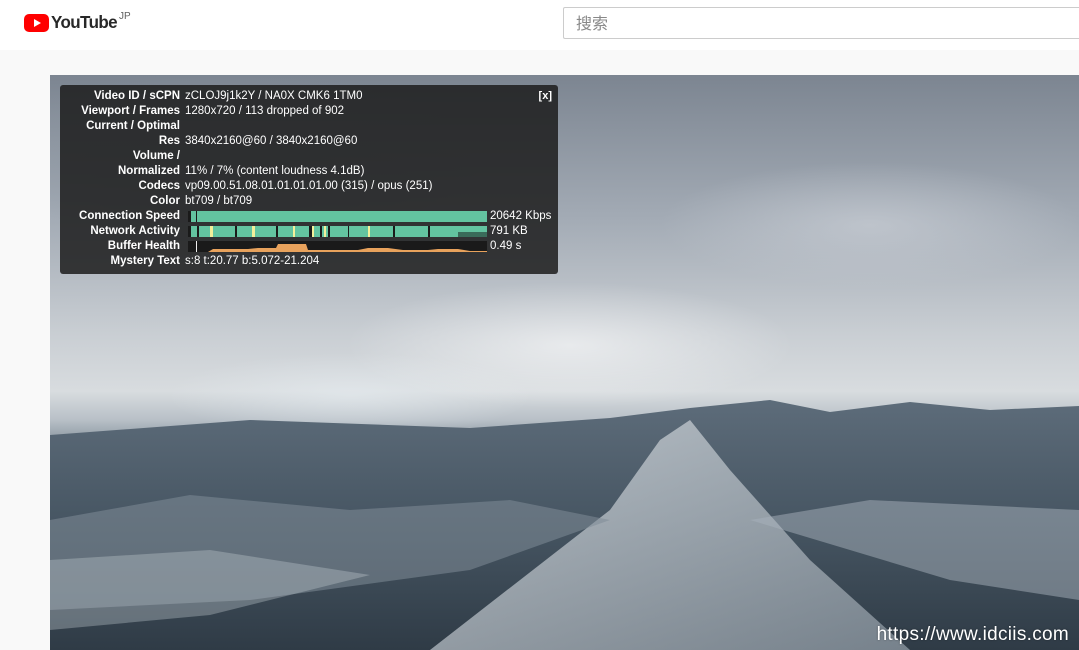 Image resolution: width=1079 pixels, height=650 pixels. I want to click on stats-row-buffer-health: Buffer Health 0.49 s, so click(309, 246).